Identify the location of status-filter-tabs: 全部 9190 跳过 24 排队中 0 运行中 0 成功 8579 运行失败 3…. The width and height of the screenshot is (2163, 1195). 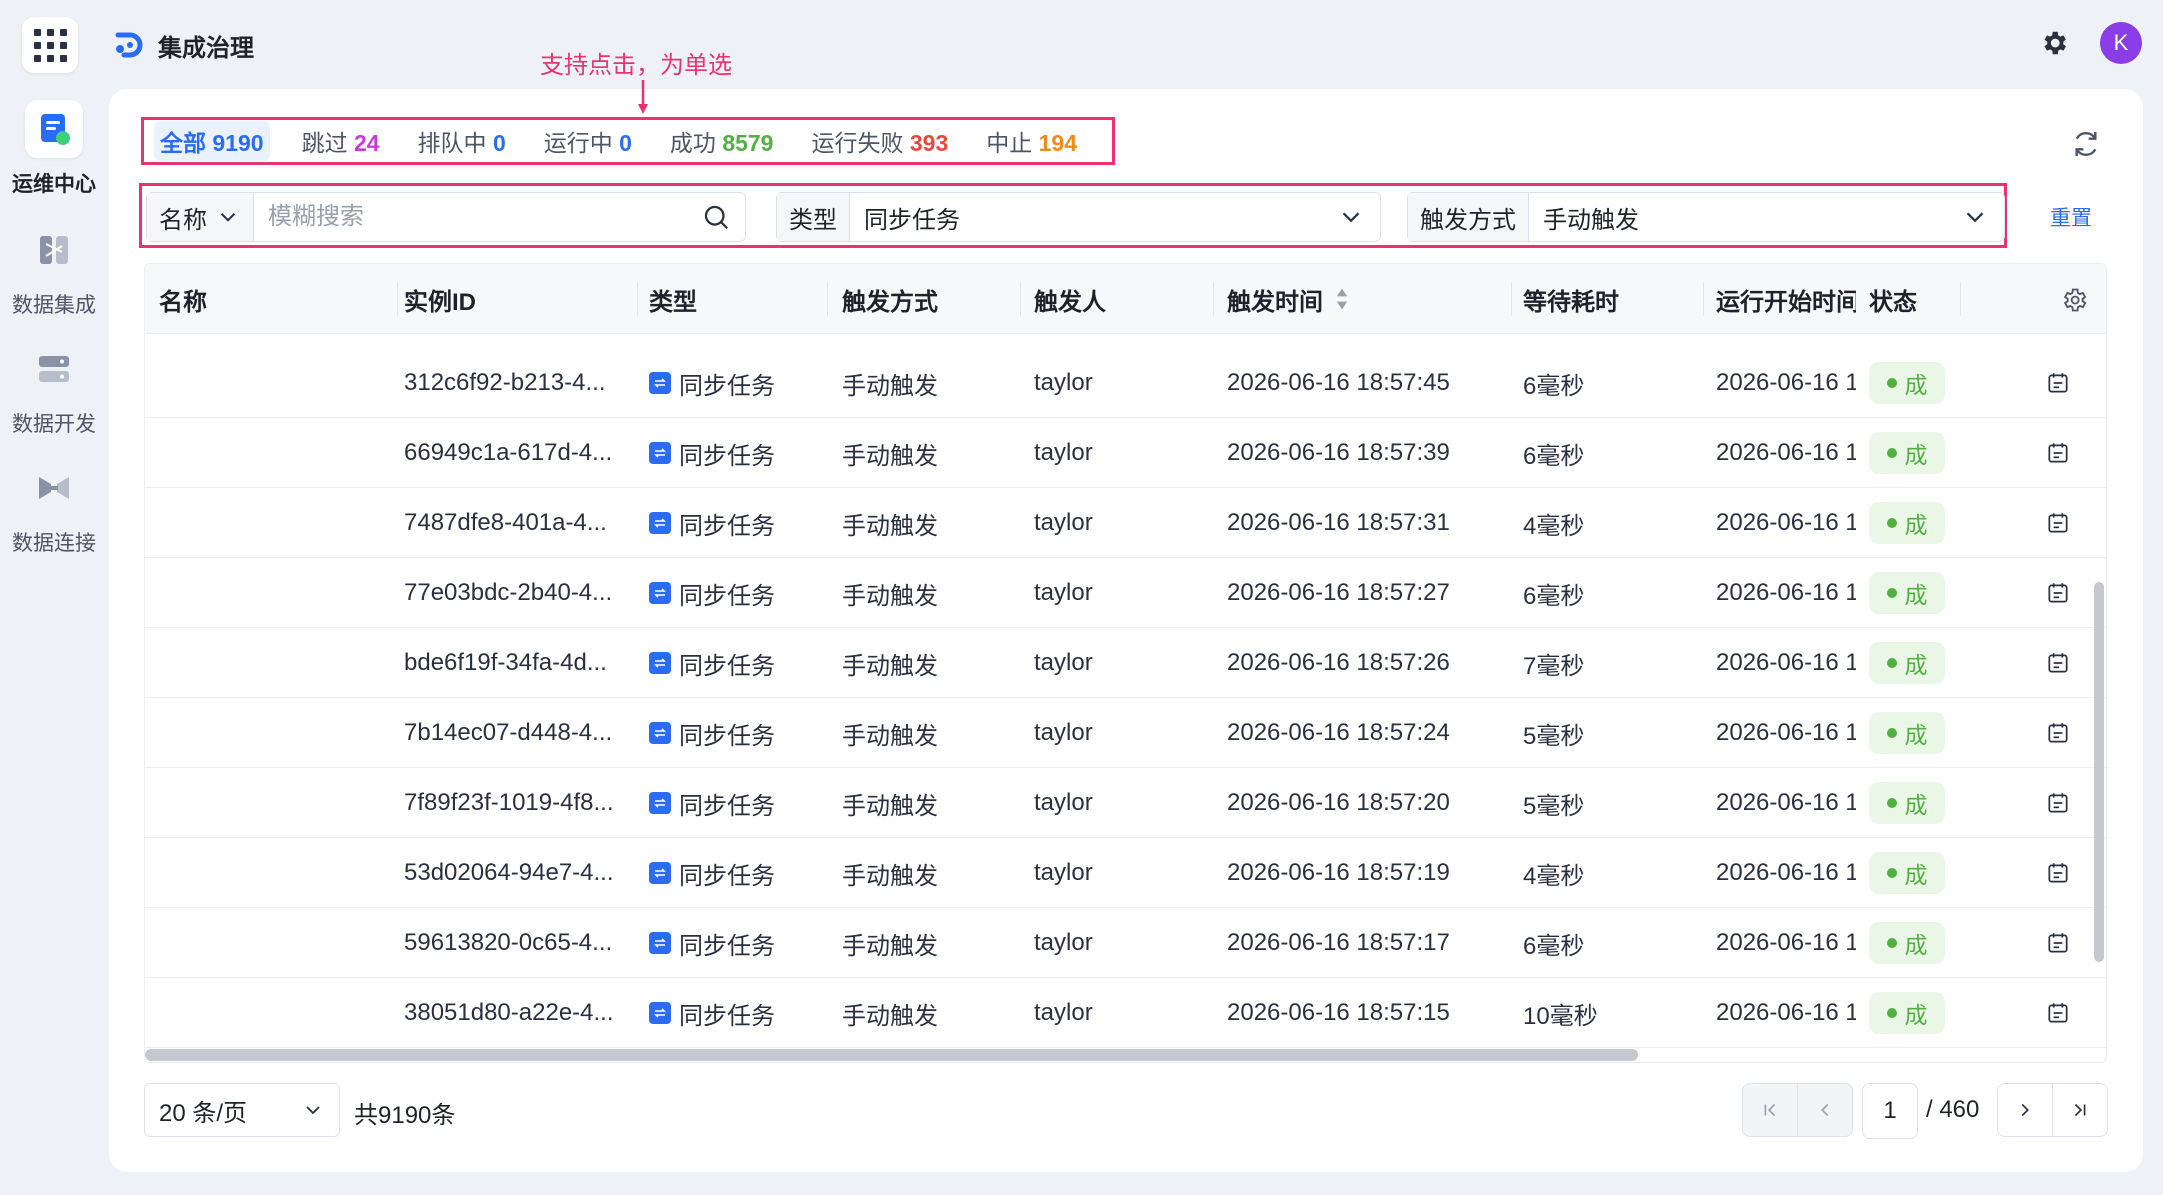
(628, 141).